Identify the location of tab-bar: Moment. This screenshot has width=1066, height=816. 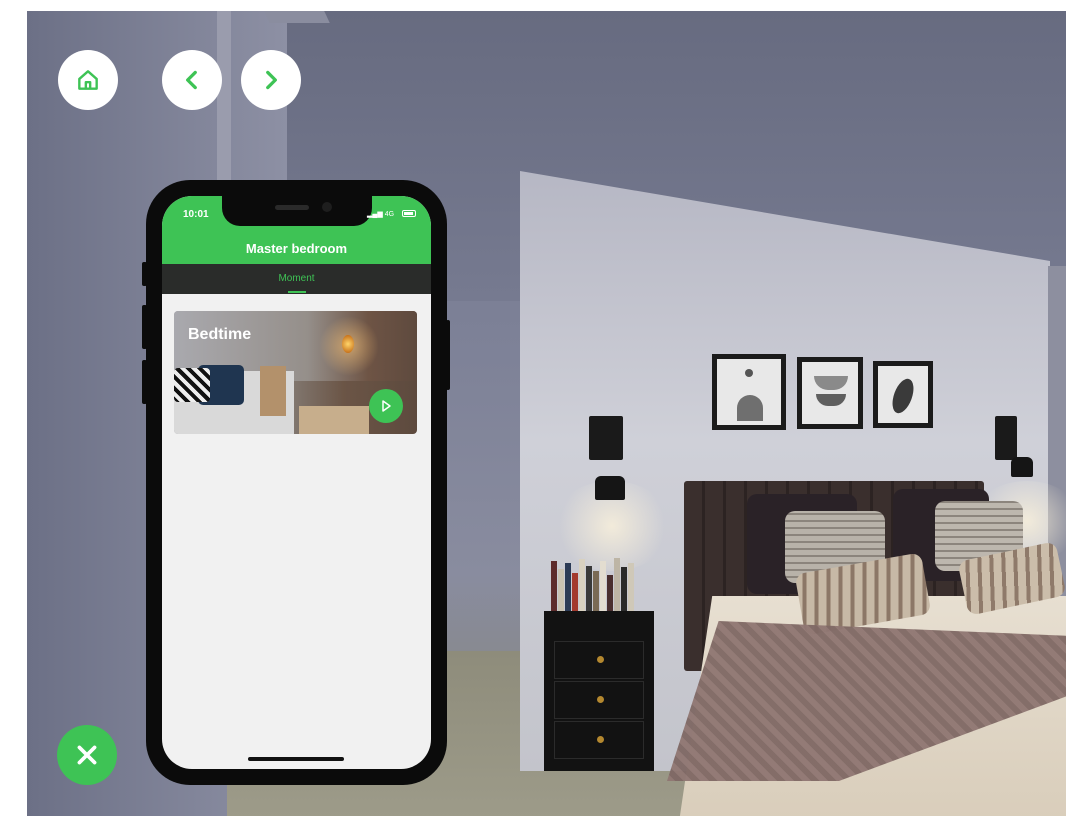
(296, 279).